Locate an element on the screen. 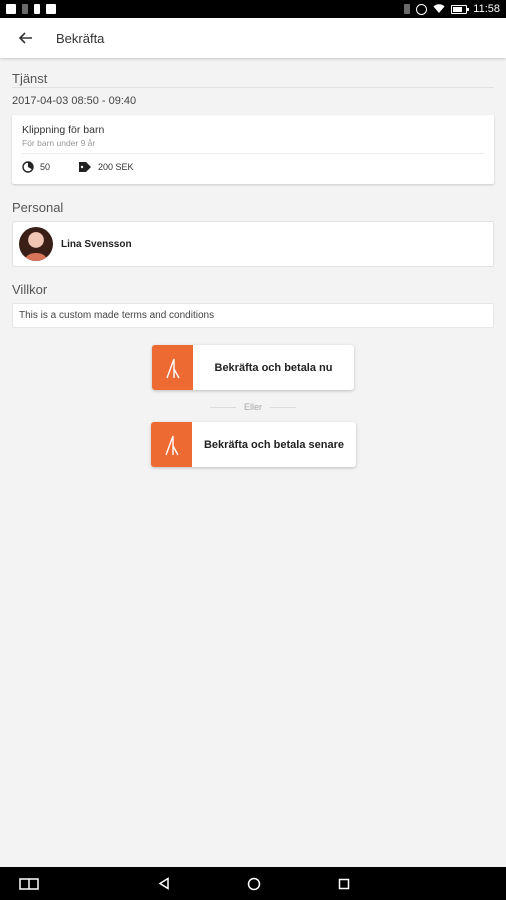 Image resolution: width=506 pixels, height=900 pixels. split-screen-icon is located at coordinates (29, 883).